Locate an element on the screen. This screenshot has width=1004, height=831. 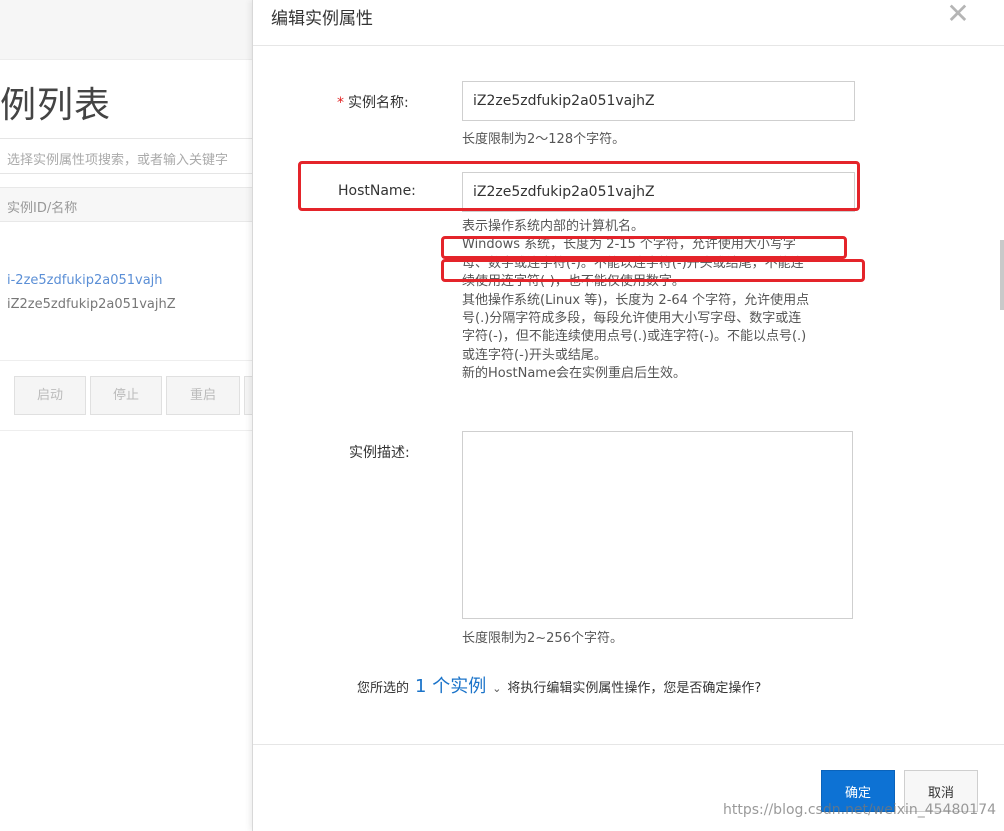
hostname-label: HostName: is located at coordinates (377, 191).